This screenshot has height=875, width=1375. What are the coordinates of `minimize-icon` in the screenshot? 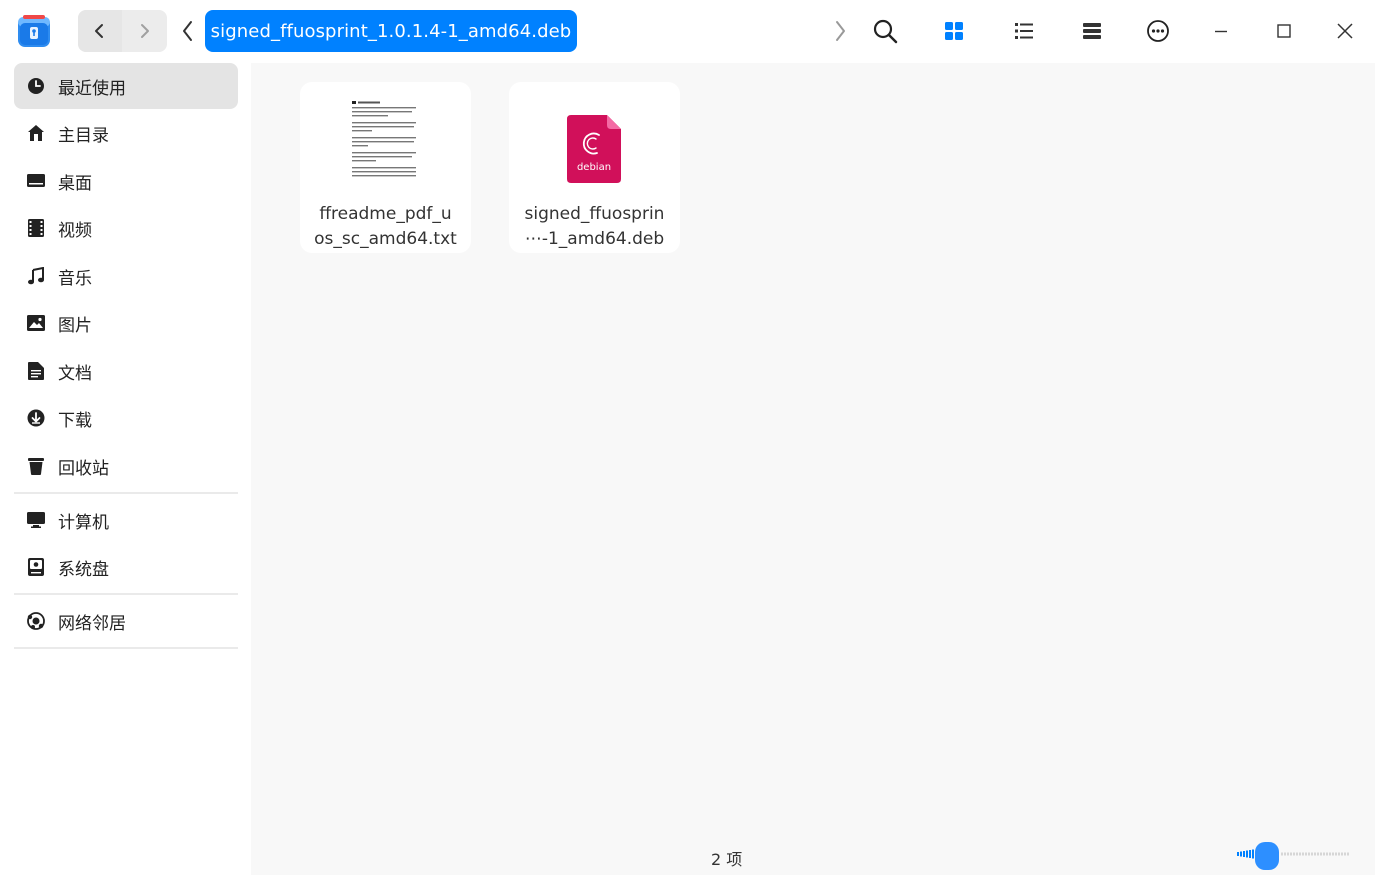 It's located at (1221, 31).